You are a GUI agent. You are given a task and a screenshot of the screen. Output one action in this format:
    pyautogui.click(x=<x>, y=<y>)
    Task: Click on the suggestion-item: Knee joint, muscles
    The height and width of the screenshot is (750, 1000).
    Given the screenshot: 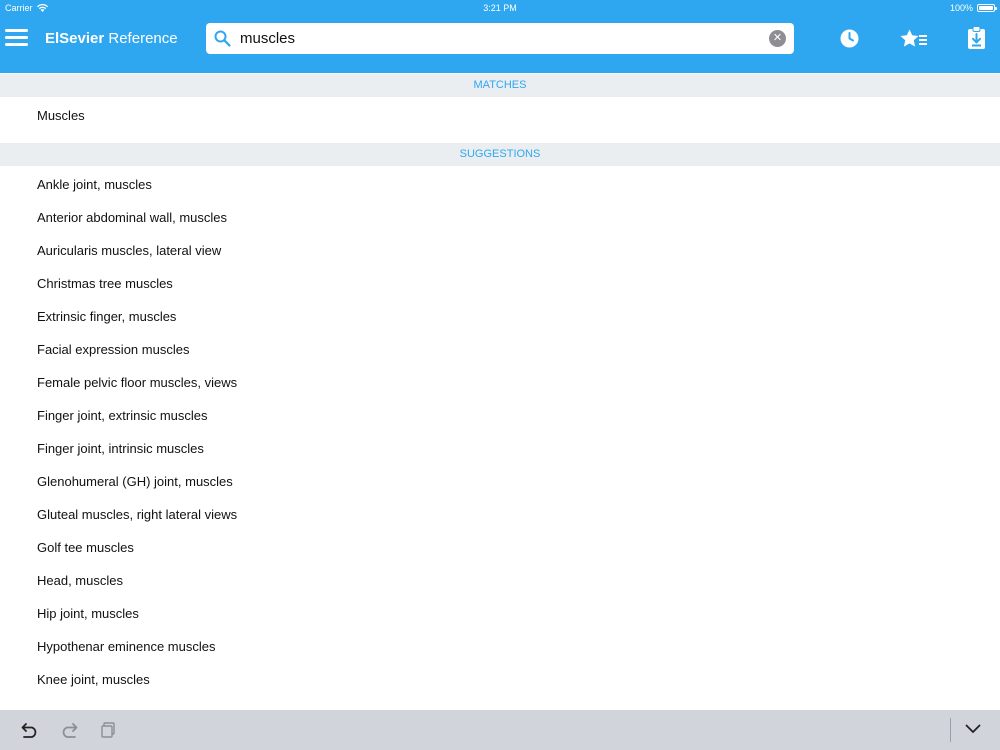 What is the action you would take?
    pyautogui.click(x=93, y=679)
    